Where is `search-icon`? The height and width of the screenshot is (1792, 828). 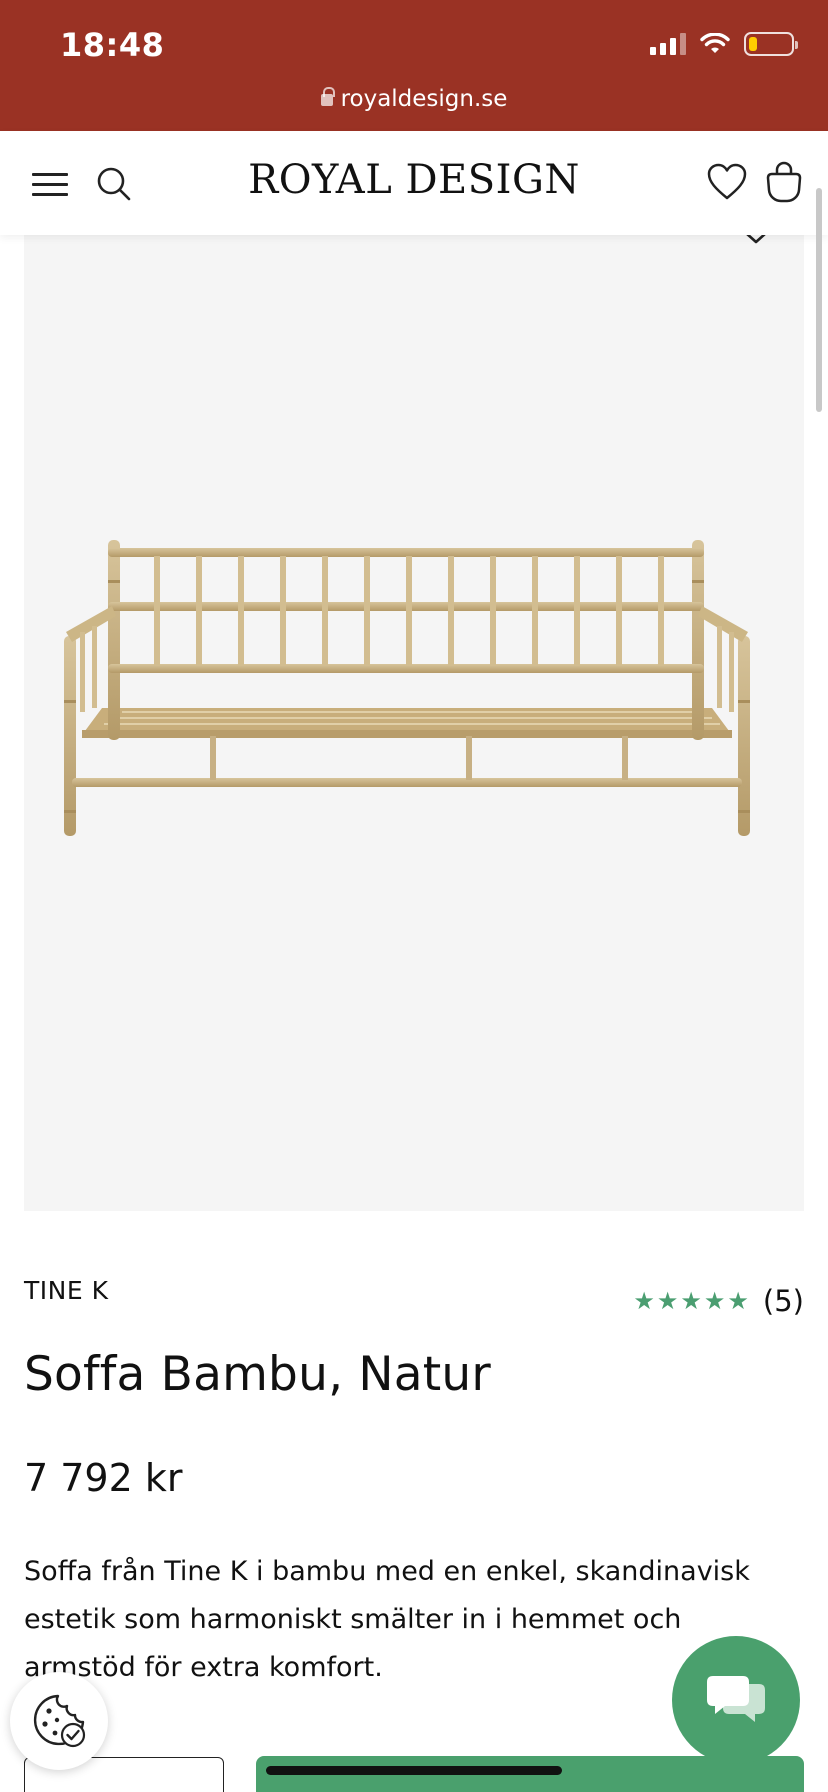
search-icon is located at coordinates (114, 184).